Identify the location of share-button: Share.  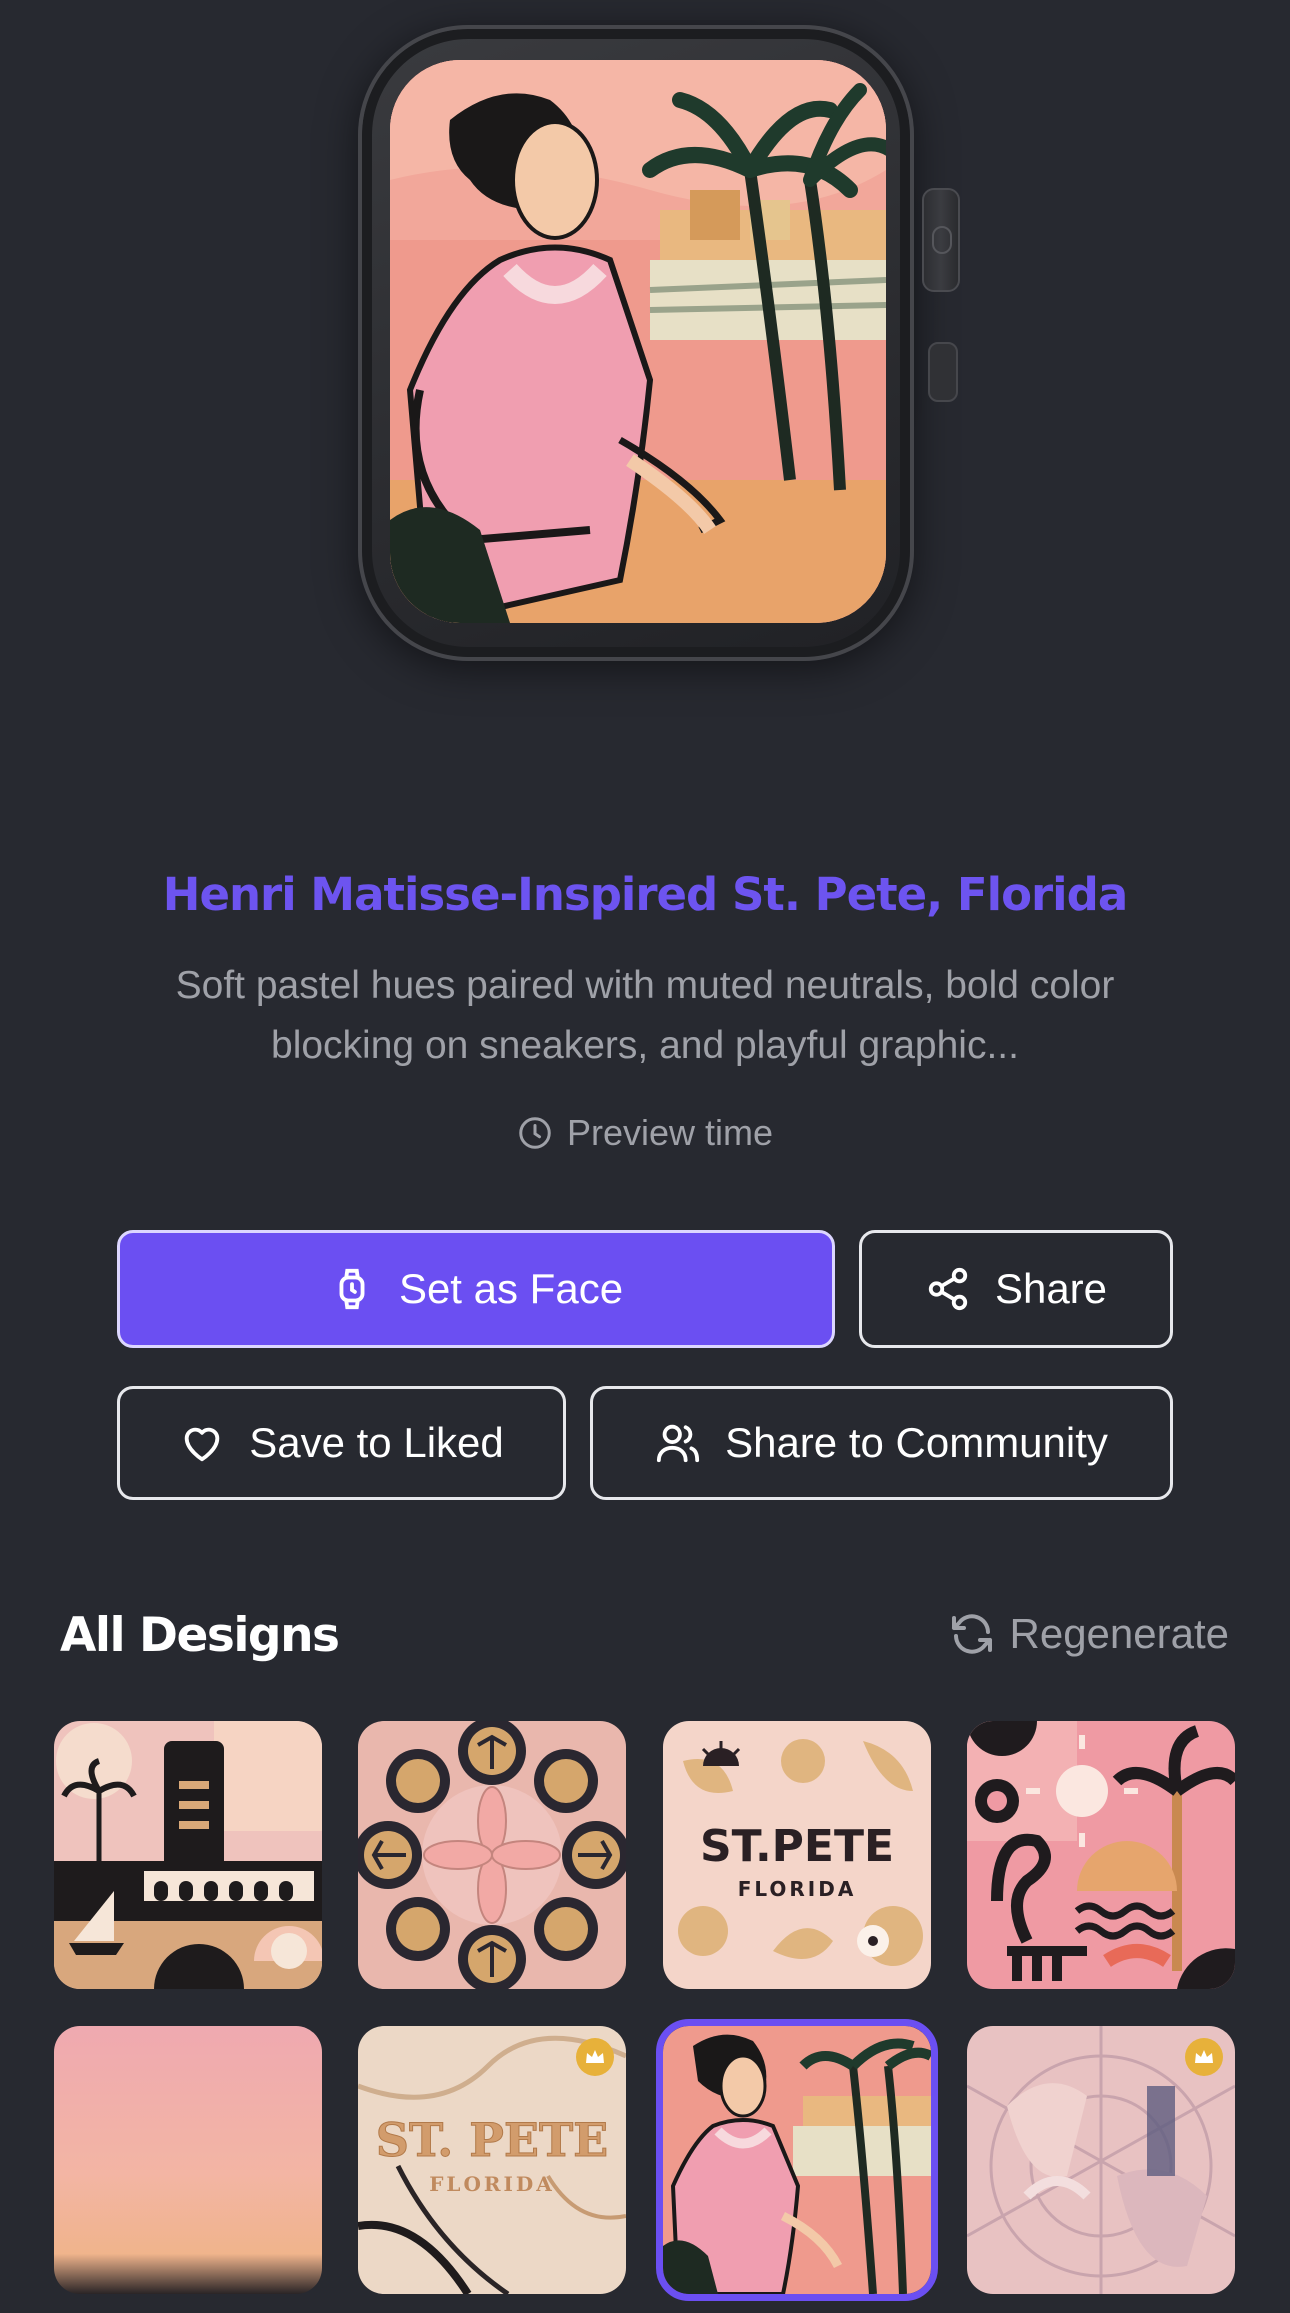
(1016, 1289).